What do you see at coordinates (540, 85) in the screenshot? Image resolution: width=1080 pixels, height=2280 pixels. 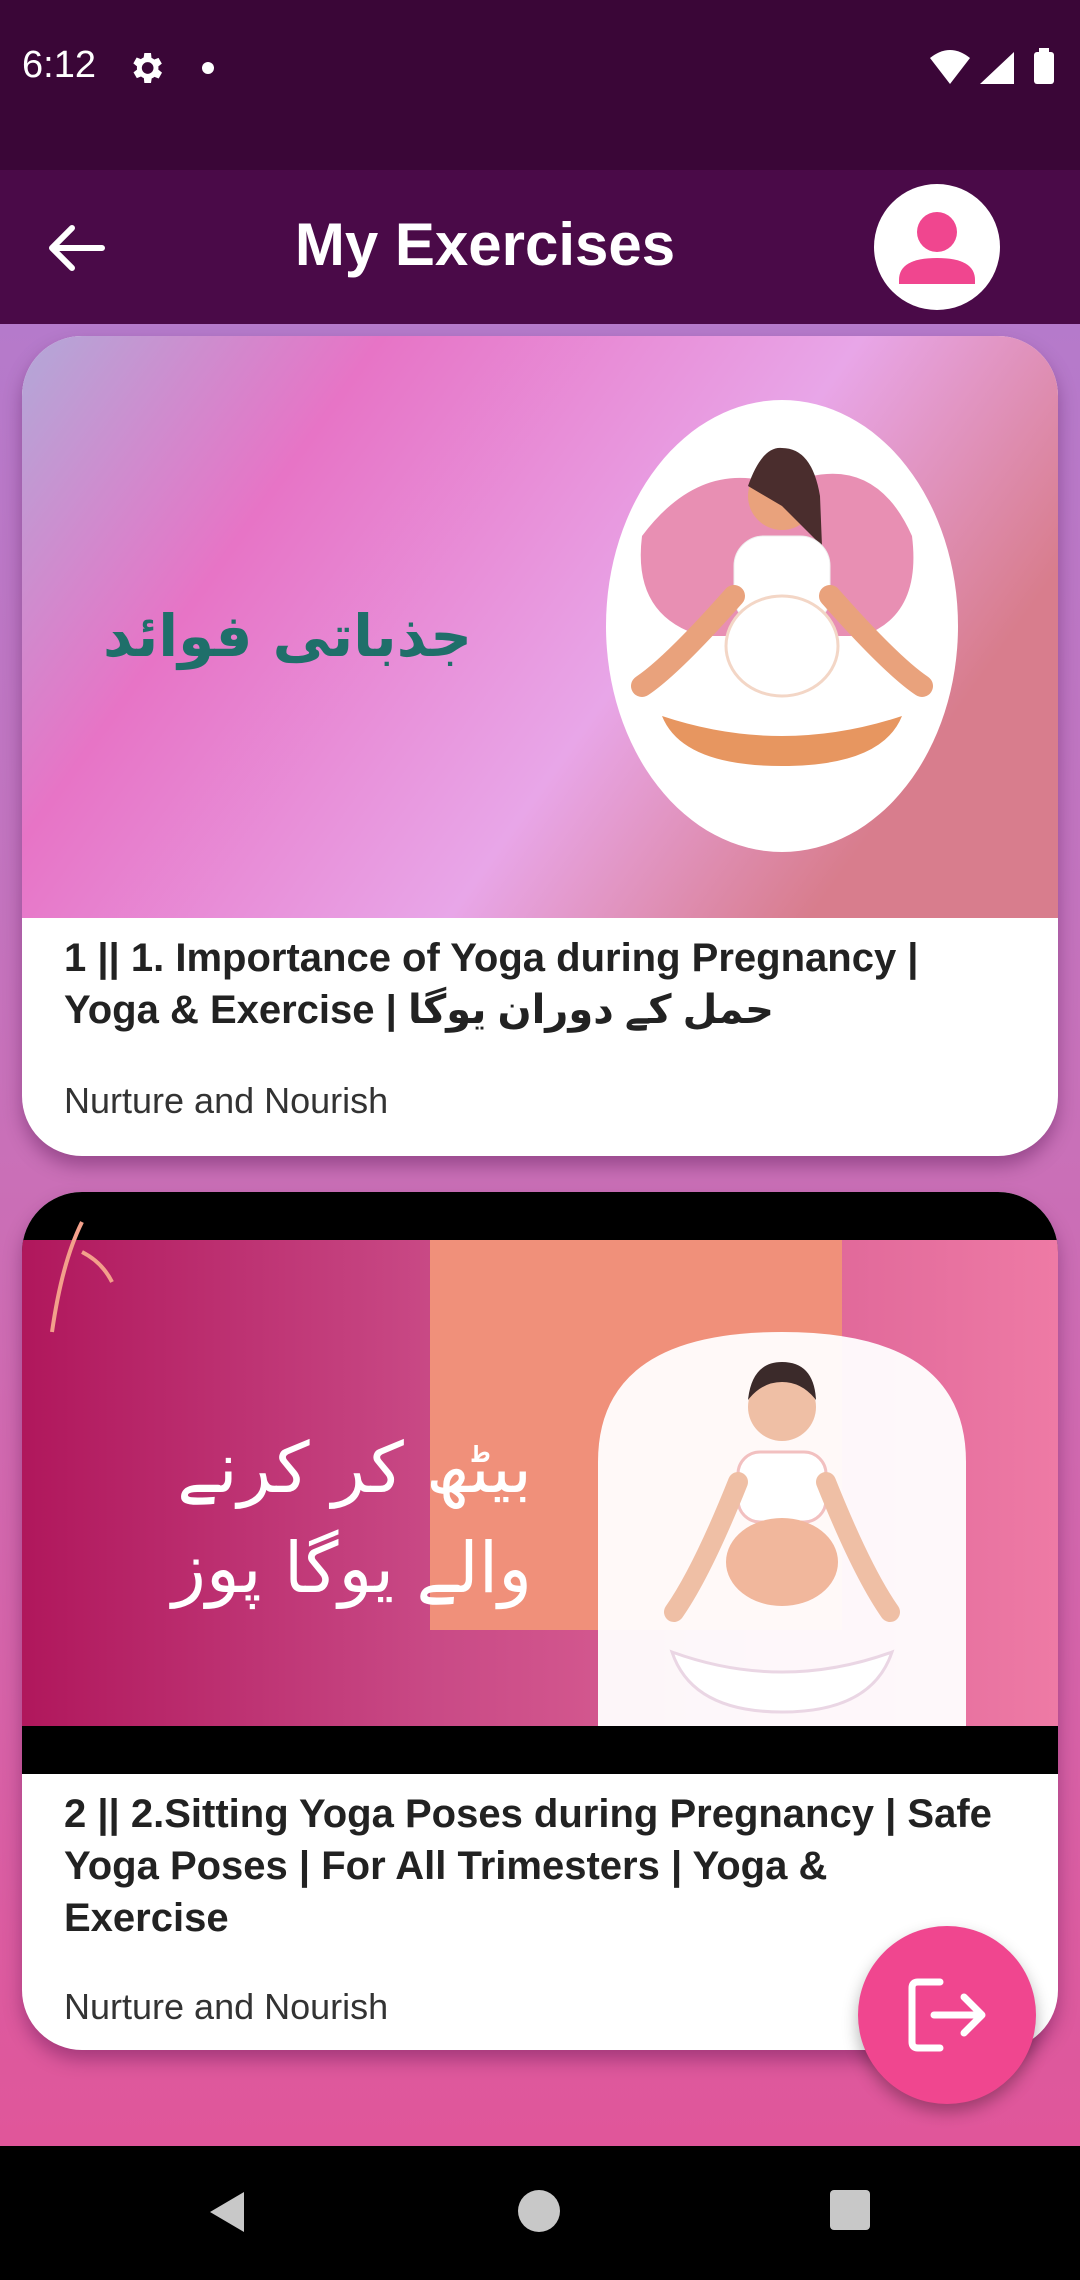 I see `status-bar: 6:12` at bounding box center [540, 85].